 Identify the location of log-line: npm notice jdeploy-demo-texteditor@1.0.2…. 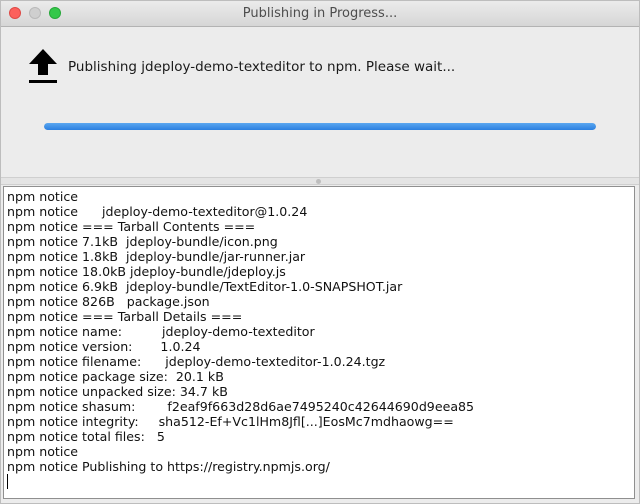
(157, 211).